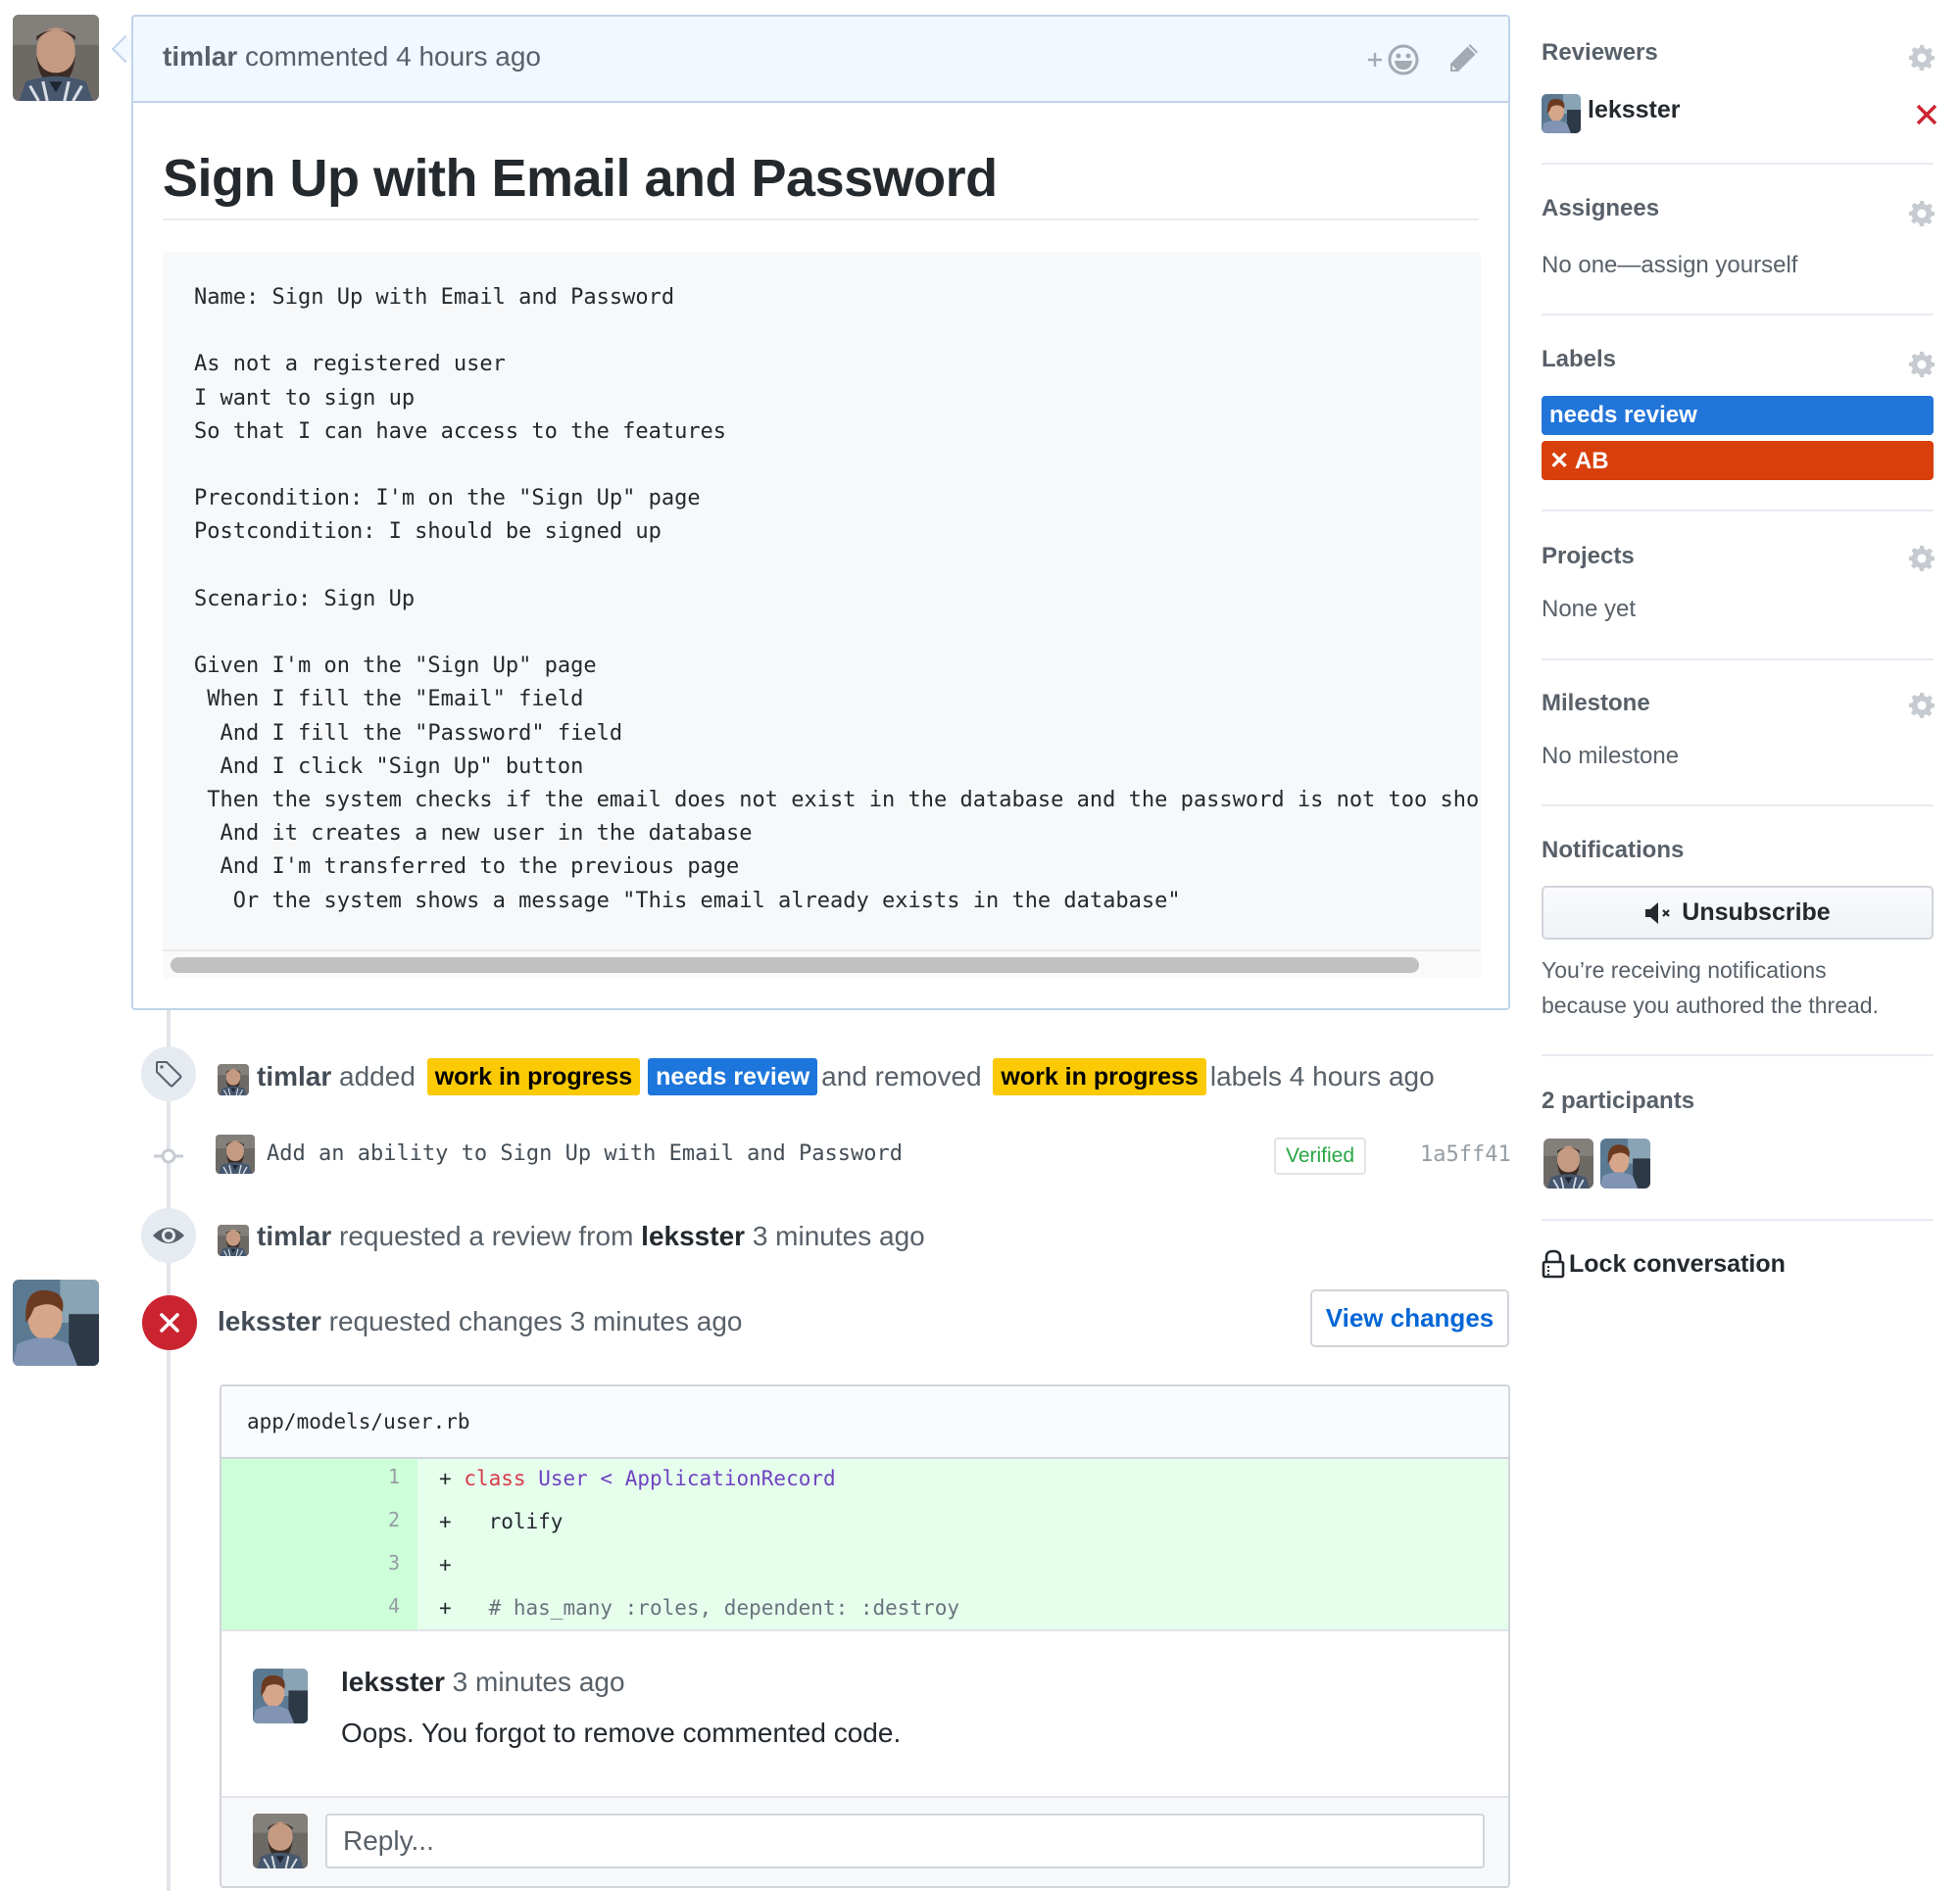 The height and width of the screenshot is (1891, 1960). I want to click on comment-action: commented, so click(317, 57).